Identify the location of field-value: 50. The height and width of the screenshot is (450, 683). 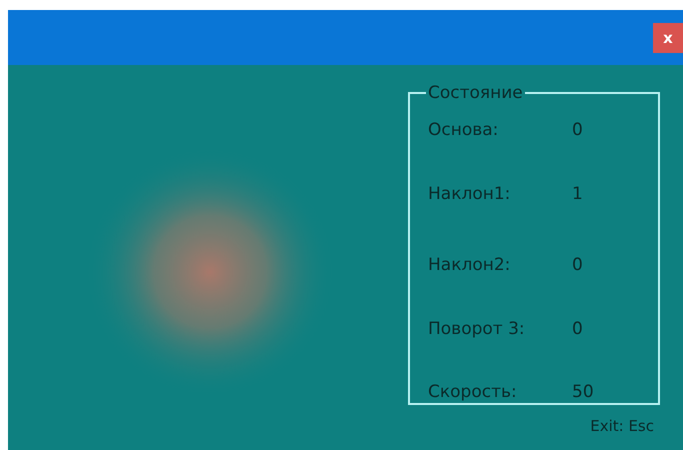
(583, 392).